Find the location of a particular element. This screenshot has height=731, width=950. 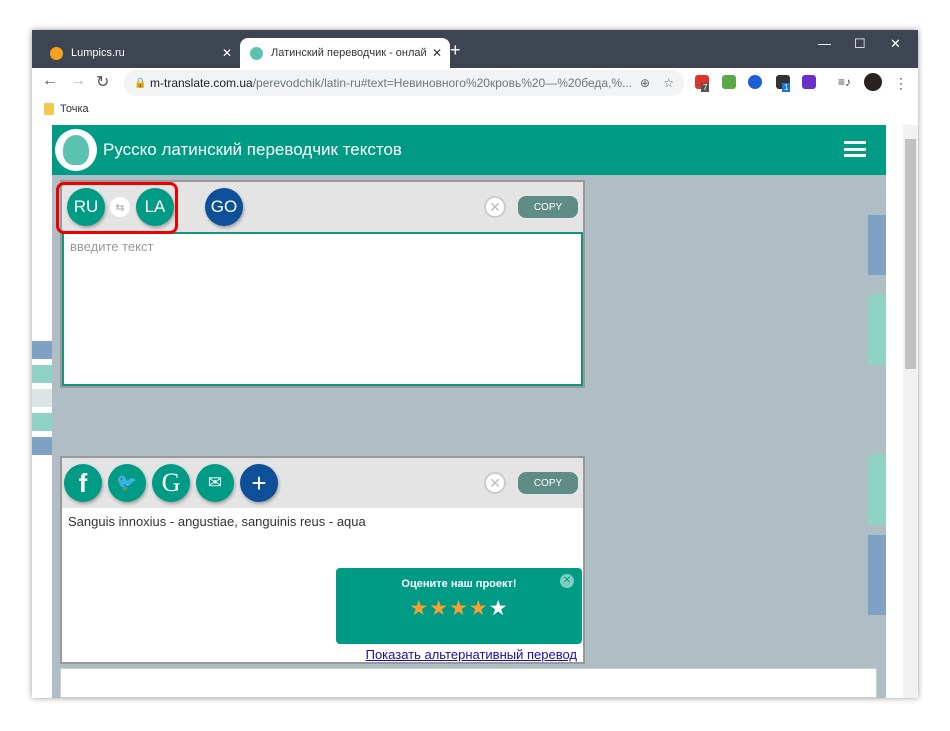

star-icon: ☆ is located at coordinates (668, 83).